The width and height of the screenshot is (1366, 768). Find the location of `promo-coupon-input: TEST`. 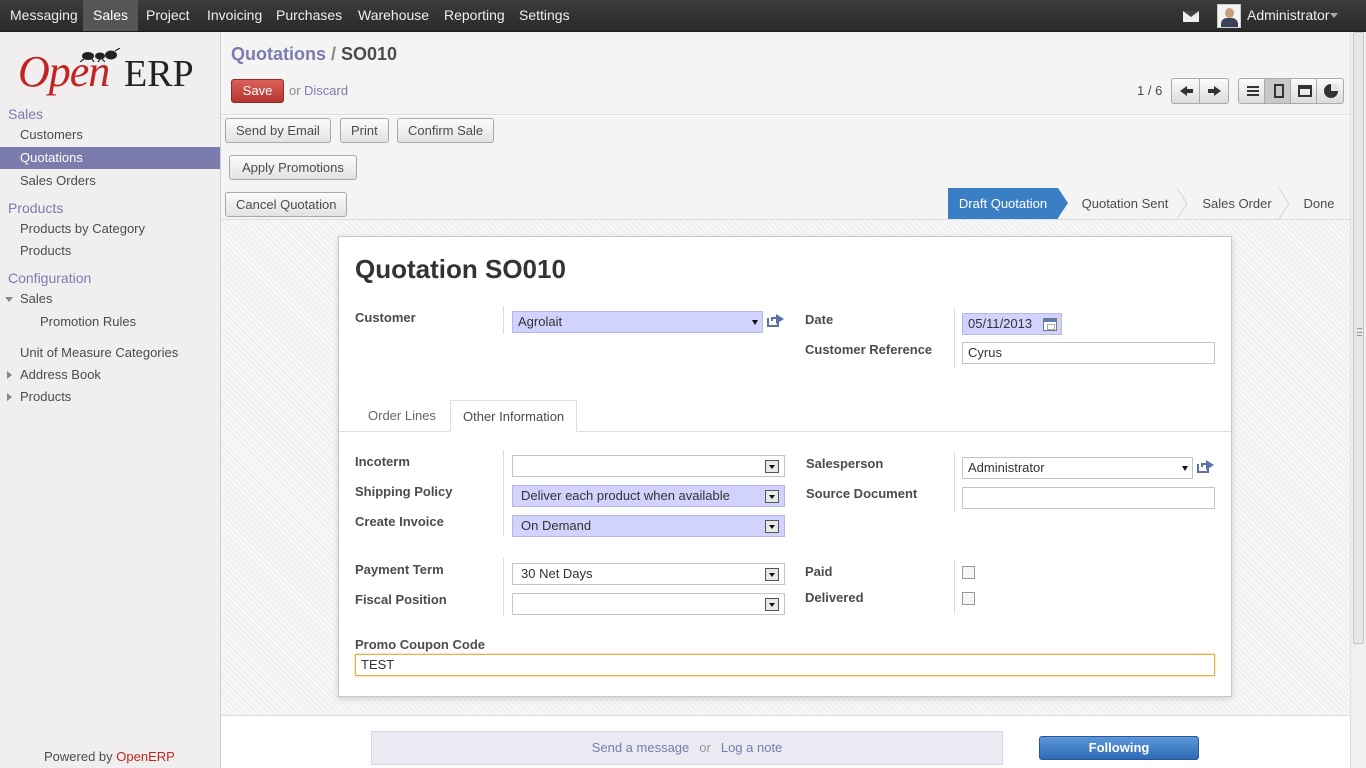

promo-coupon-input: TEST is located at coordinates (785, 665).